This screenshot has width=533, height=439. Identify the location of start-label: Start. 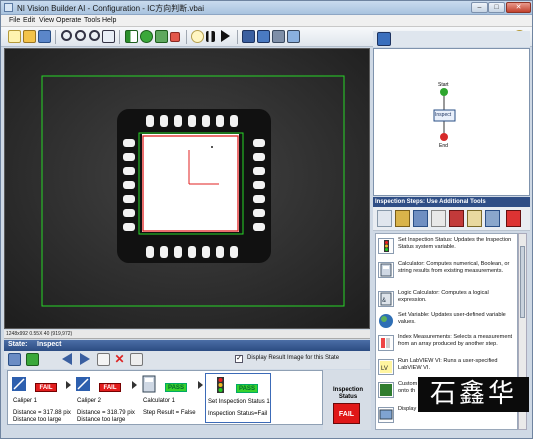
(443, 85).